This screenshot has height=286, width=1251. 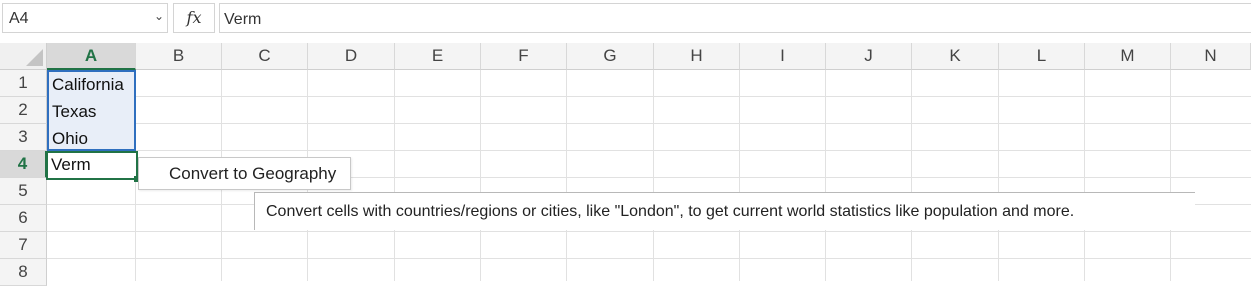 What do you see at coordinates (610, 56) in the screenshot?
I see `column-header-g: G` at bounding box center [610, 56].